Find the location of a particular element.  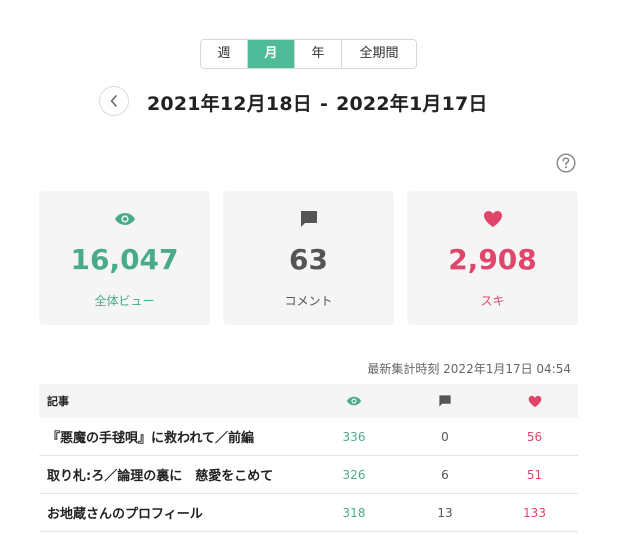

views-card: 16,047 全体ビュー is located at coordinates (124, 258).